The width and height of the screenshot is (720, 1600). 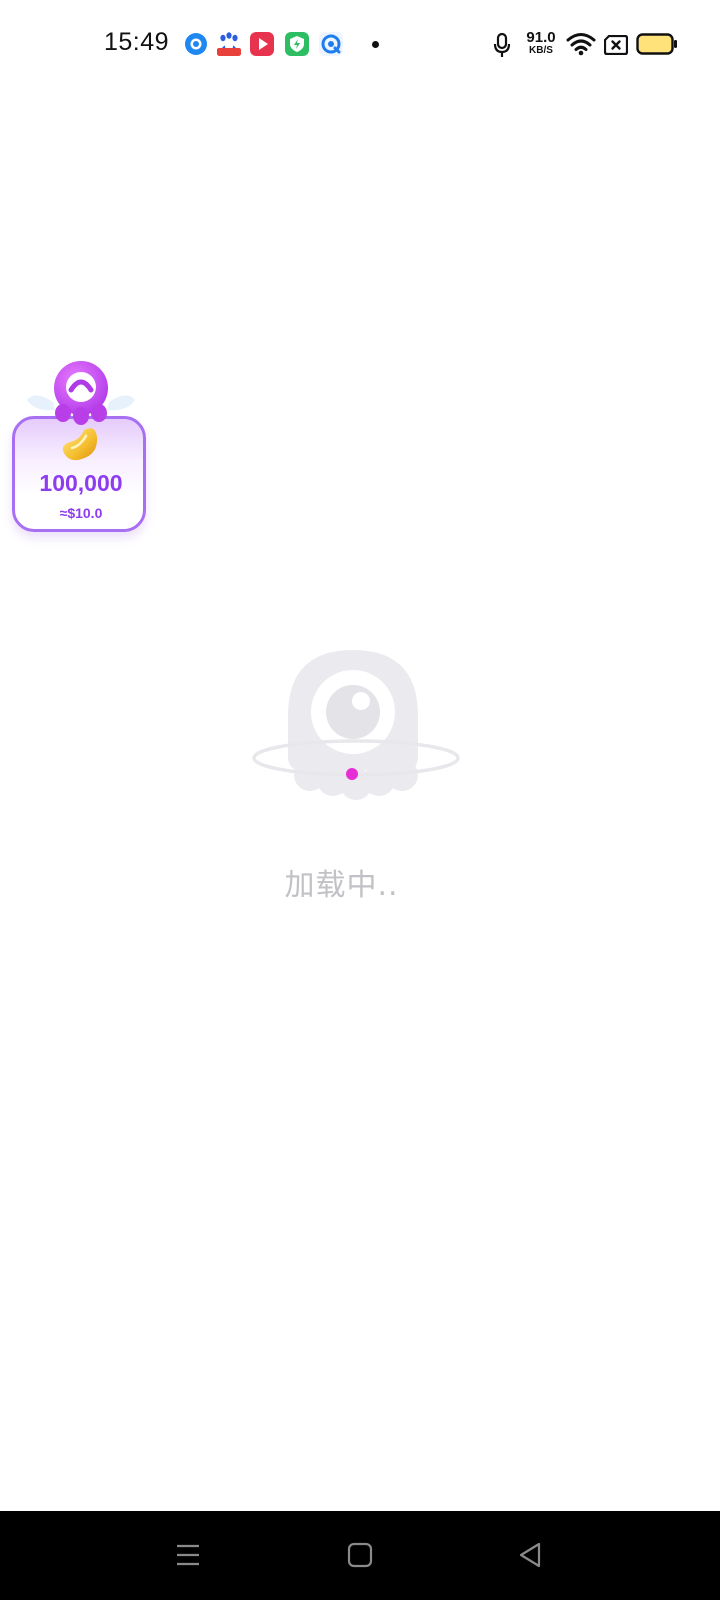 What do you see at coordinates (541, 50) in the screenshot?
I see `network-speed-unit: KB/S` at bounding box center [541, 50].